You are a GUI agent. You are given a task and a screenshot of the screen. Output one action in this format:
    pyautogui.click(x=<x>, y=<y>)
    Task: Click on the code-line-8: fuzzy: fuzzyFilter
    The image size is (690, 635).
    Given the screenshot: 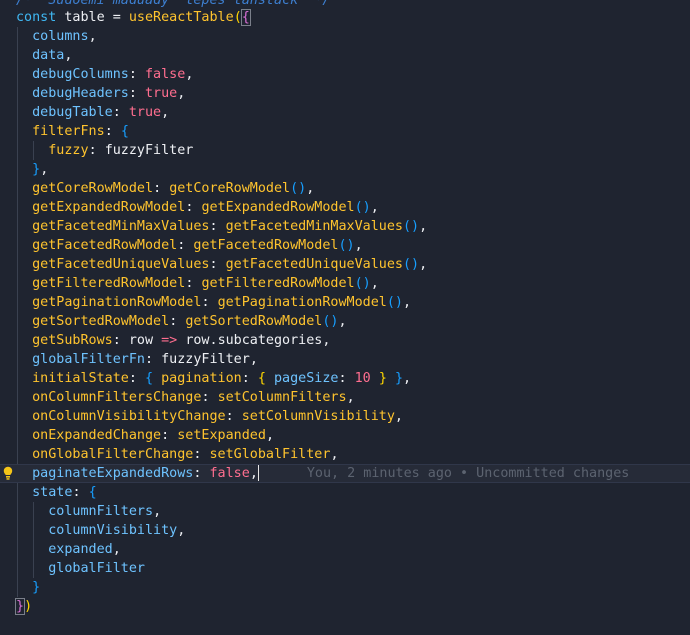 What is the action you would take?
    pyautogui.click(x=345, y=150)
    